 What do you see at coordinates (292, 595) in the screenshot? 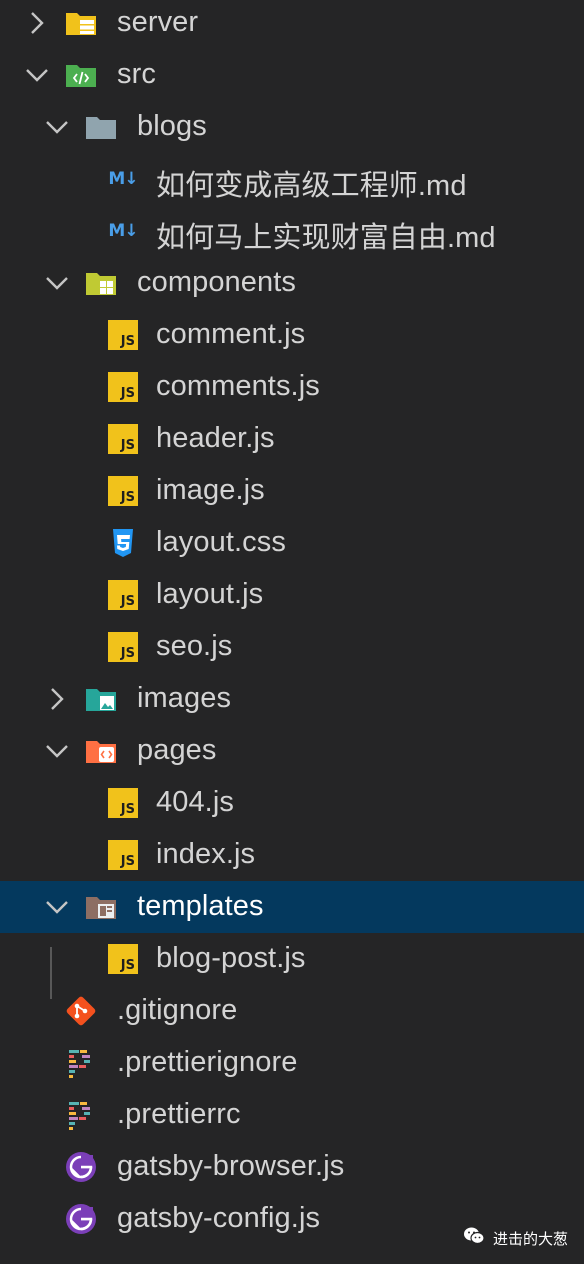
I see `file-row-layout-js: JS layout.js` at bounding box center [292, 595].